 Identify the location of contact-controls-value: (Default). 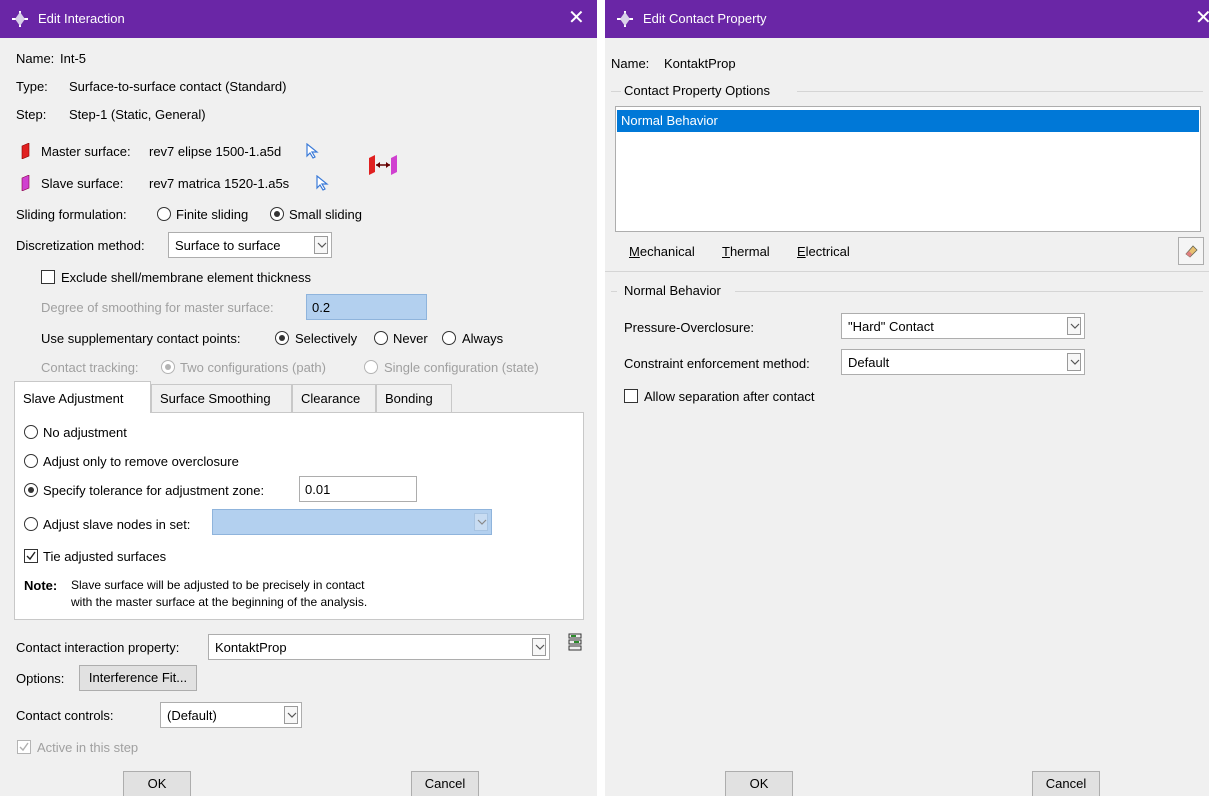
(192, 715).